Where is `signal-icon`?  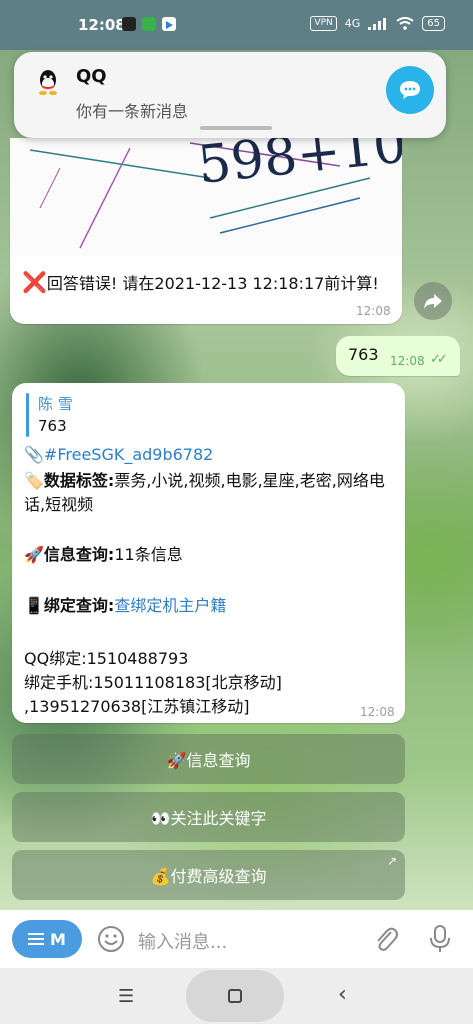
signal-icon is located at coordinates (377, 23).